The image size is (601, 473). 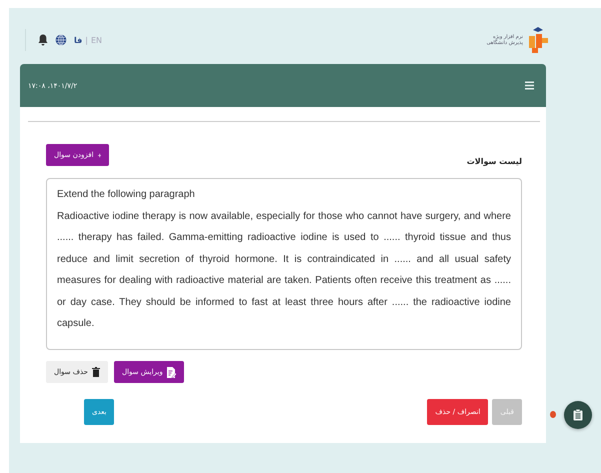 I want to click on clipboard-icon, so click(x=578, y=415).